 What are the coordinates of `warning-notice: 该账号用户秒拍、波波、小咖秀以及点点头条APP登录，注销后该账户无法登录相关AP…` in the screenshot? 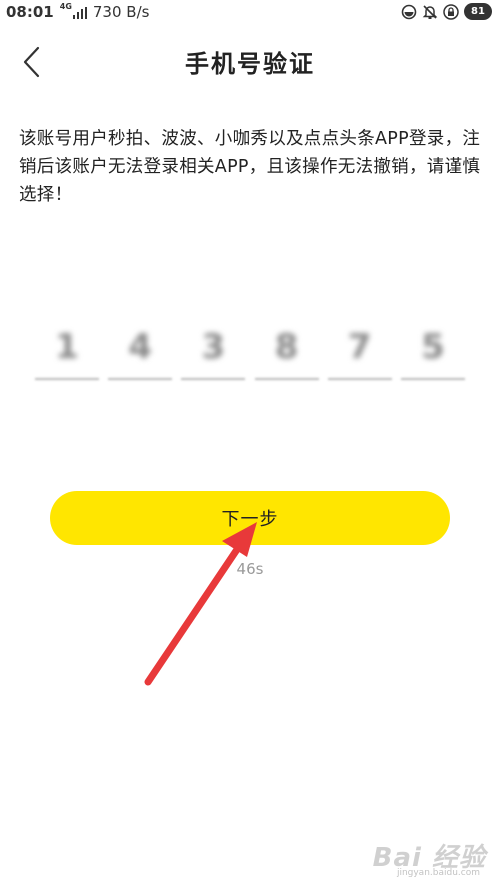 It's located at (250, 167).